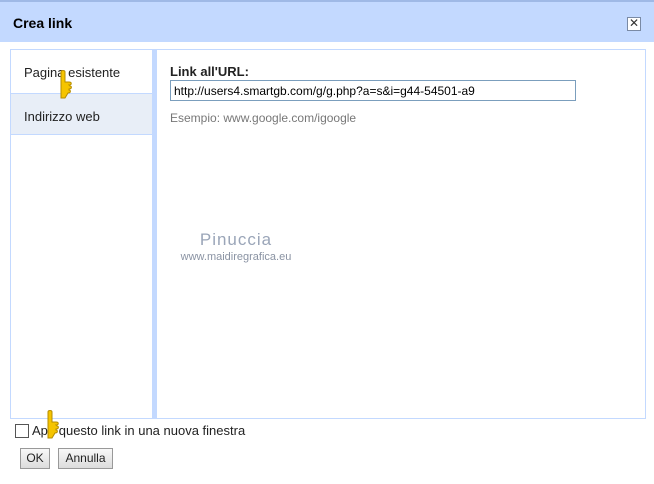  I want to click on cancel-button: Annulla, so click(85, 458).